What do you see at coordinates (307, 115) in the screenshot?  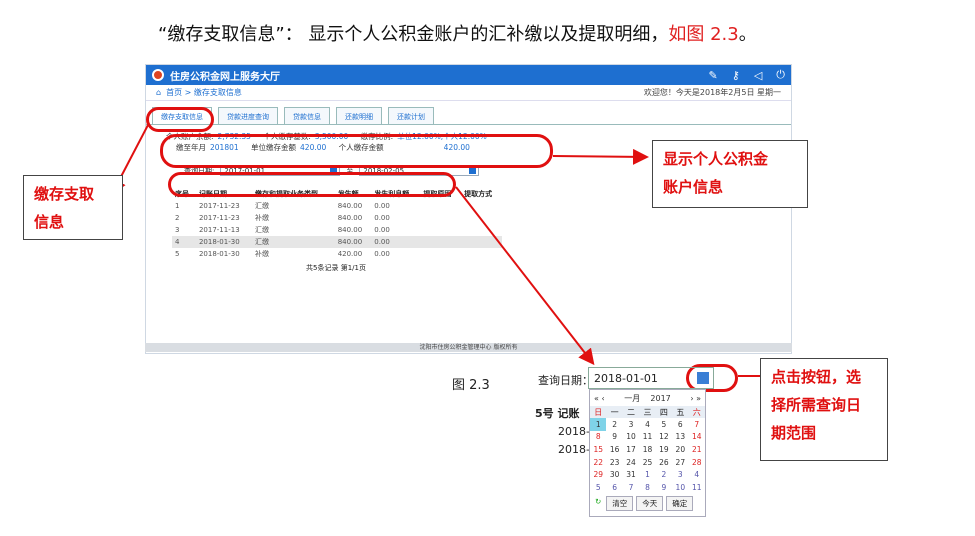 I see `tab-loan-info: 贷款信息` at bounding box center [307, 115].